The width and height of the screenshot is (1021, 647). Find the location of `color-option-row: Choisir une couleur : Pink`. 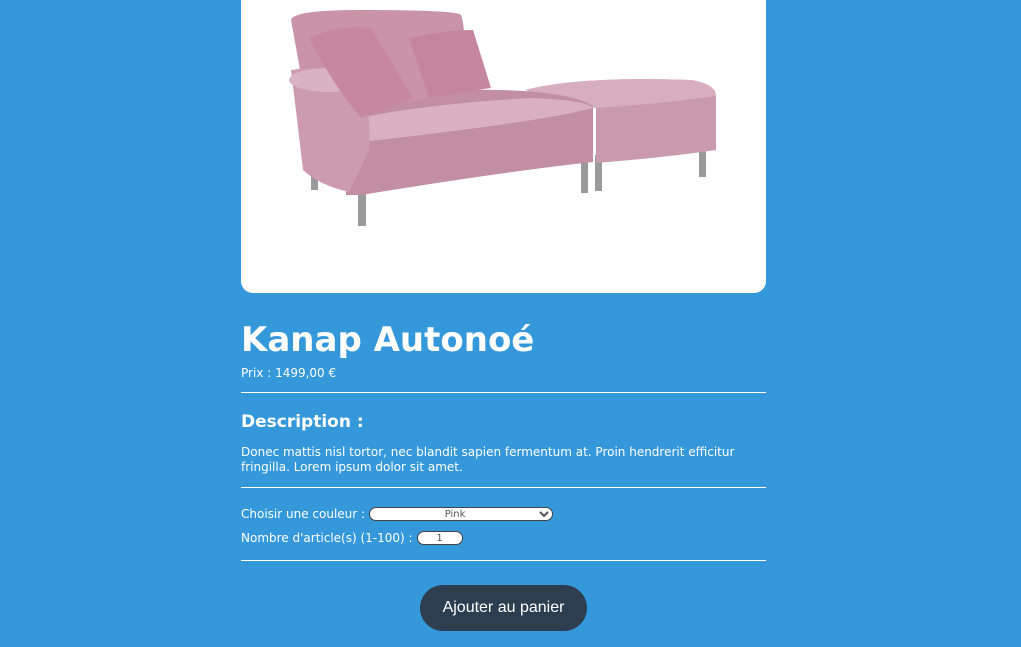

color-option-row: Choisir une couleur : Pink is located at coordinates (397, 514).